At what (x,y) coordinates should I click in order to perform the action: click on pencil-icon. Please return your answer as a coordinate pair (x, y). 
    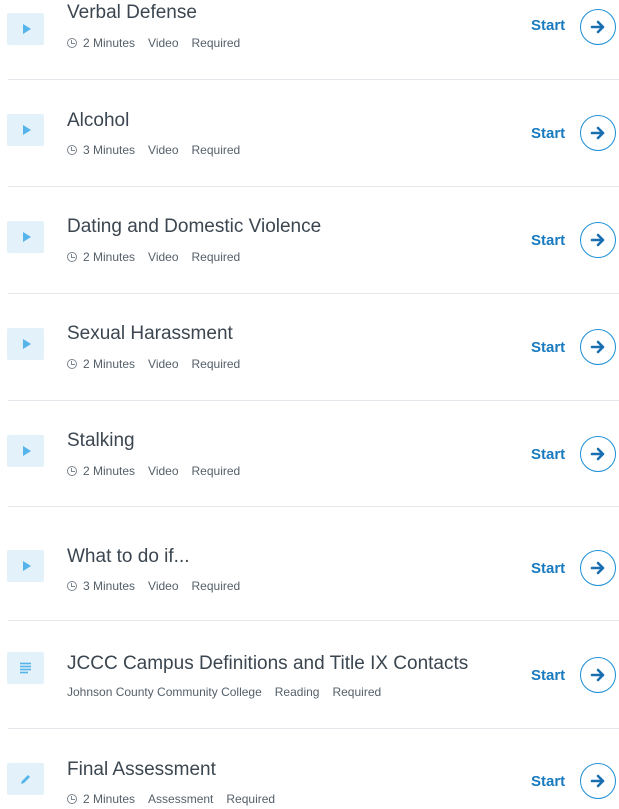
    Looking at the image, I should click on (25, 779).